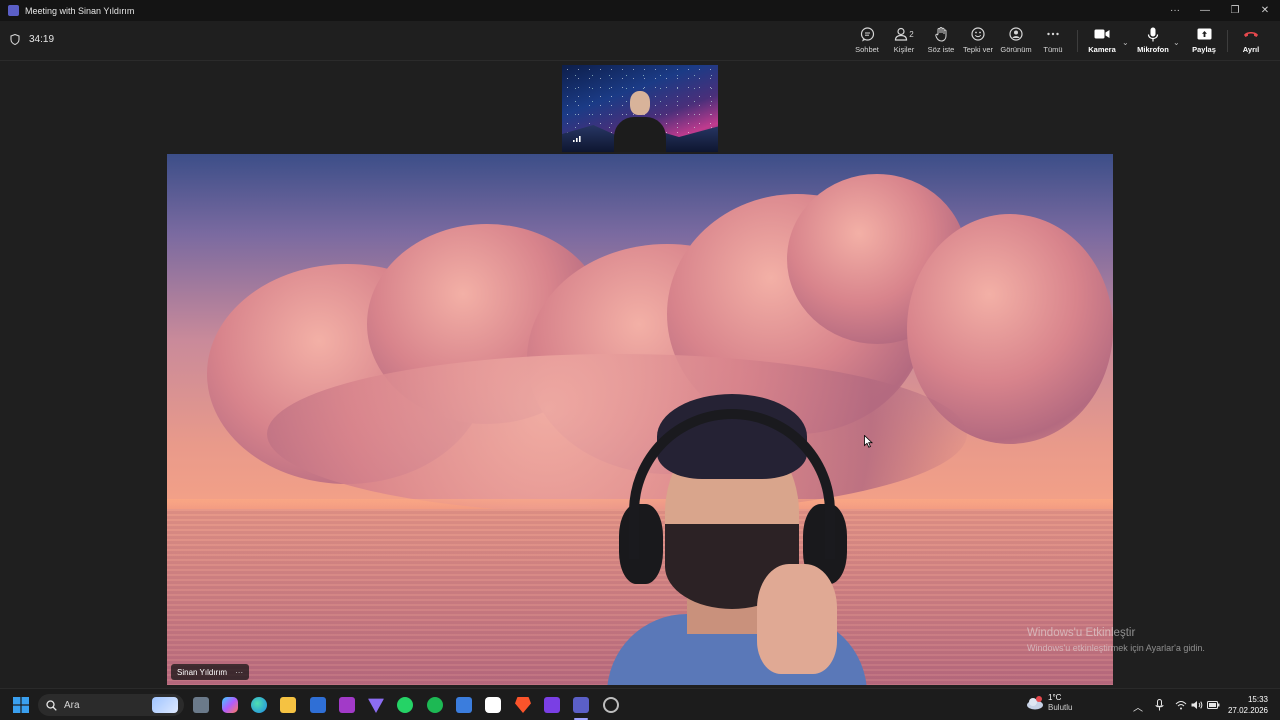 This screenshot has width=1280, height=720. I want to click on timer-text: 34:19, so click(42, 39).